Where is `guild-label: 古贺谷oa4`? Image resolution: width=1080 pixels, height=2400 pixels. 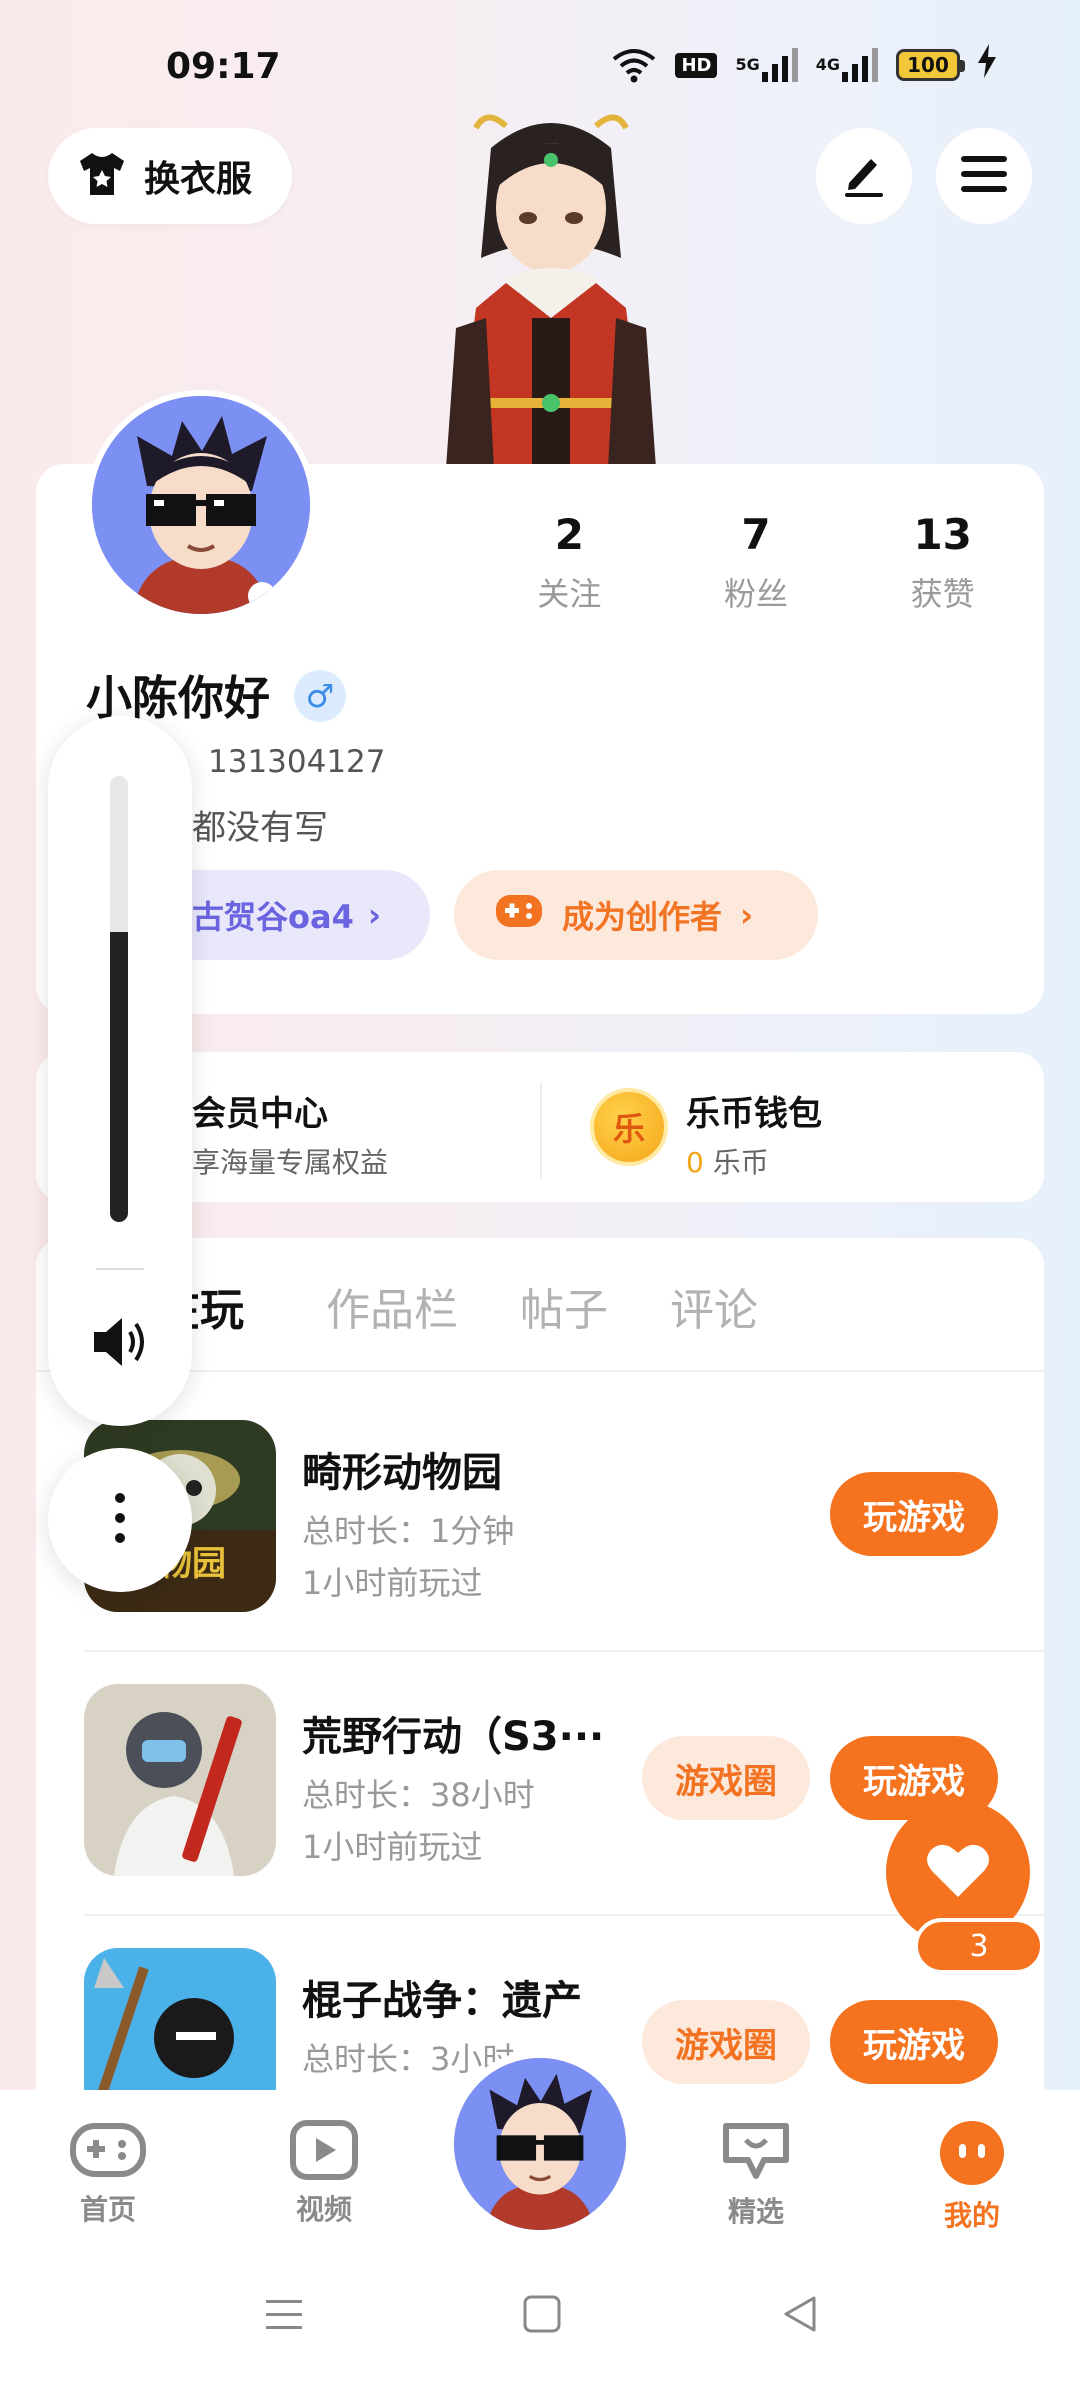 guild-label: 古贺谷oa4 is located at coordinates (273, 917).